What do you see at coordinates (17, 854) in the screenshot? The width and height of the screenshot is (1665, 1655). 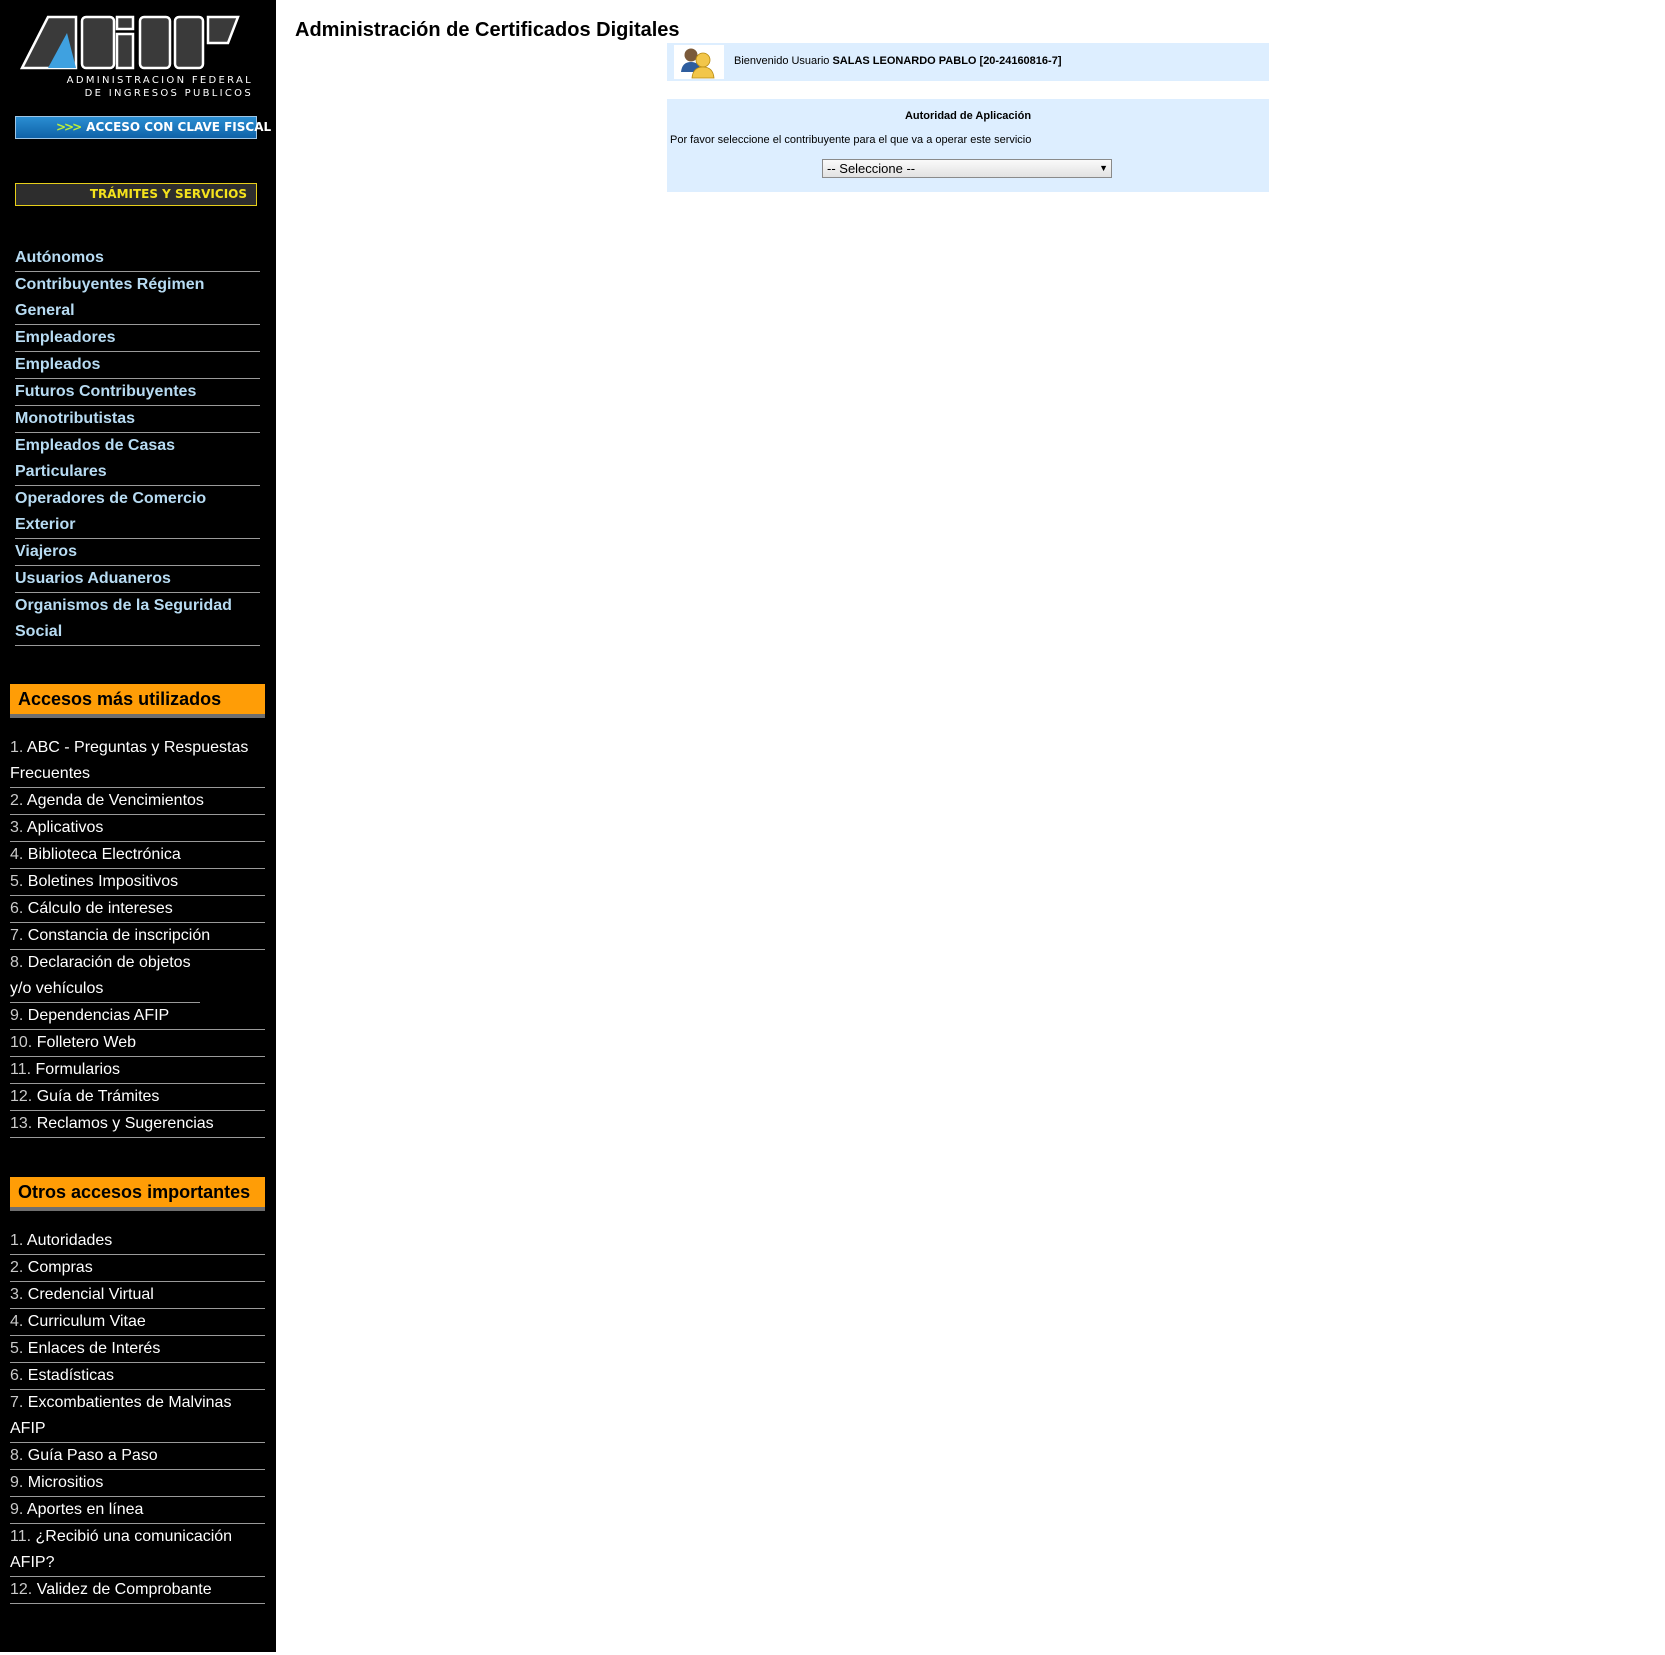 I see `item-number: 4.` at bounding box center [17, 854].